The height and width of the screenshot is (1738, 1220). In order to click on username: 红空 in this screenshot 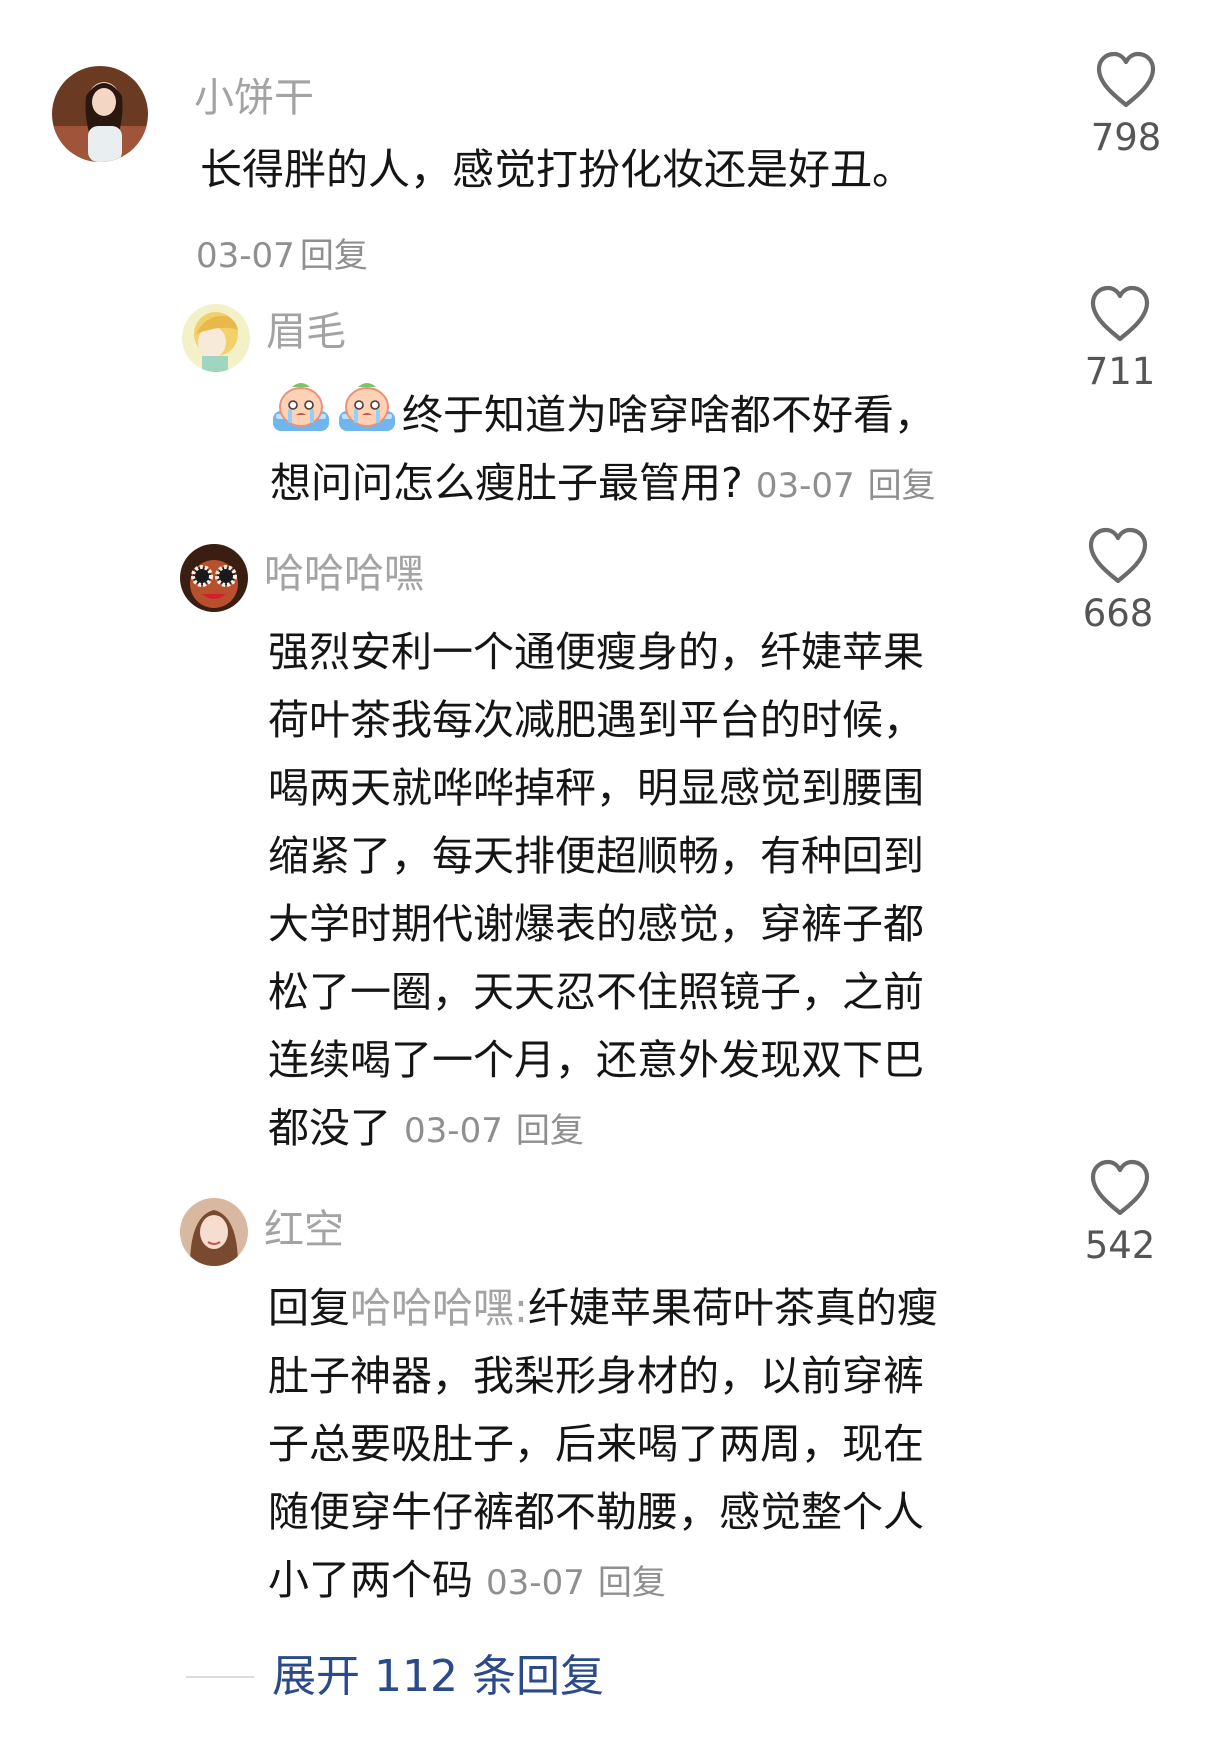, I will do `click(304, 1230)`.